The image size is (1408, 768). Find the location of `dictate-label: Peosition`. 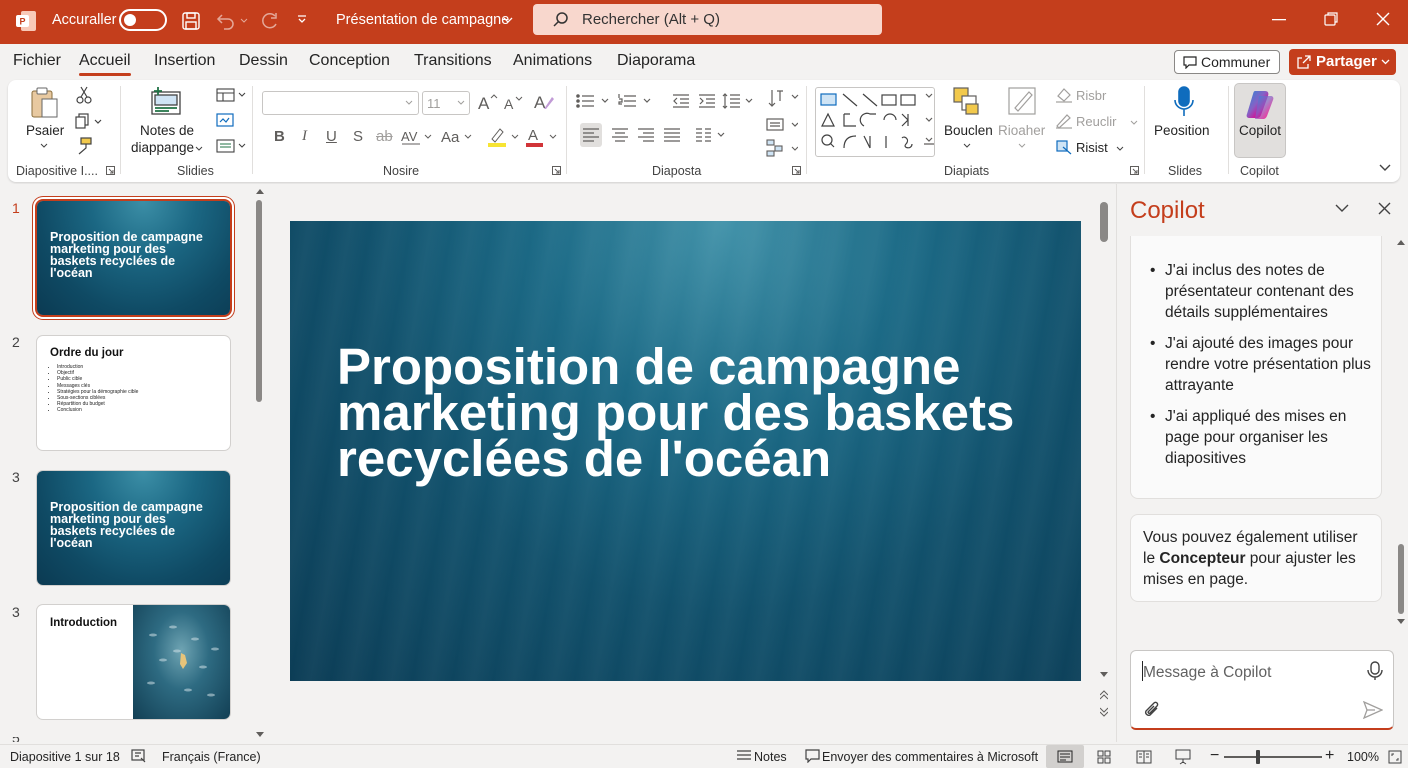

dictate-label: Peosition is located at coordinates (1182, 130).